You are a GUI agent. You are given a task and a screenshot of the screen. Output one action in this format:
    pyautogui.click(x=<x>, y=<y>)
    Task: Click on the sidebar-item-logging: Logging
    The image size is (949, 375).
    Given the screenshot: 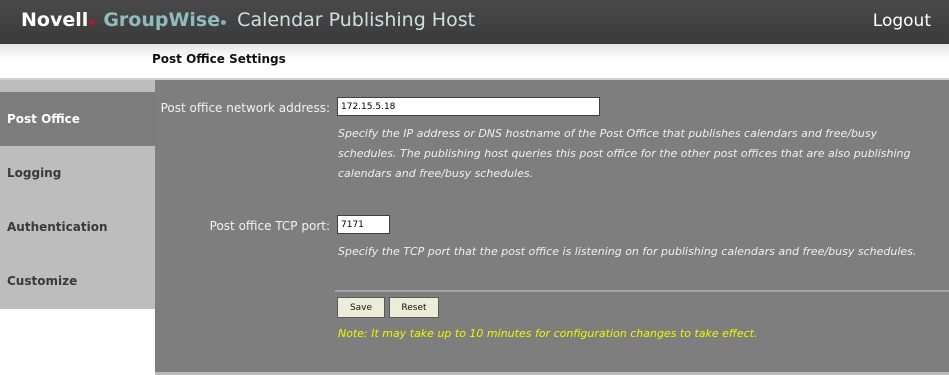 What is the action you would take?
    pyautogui.click(x=77, y=173)
    